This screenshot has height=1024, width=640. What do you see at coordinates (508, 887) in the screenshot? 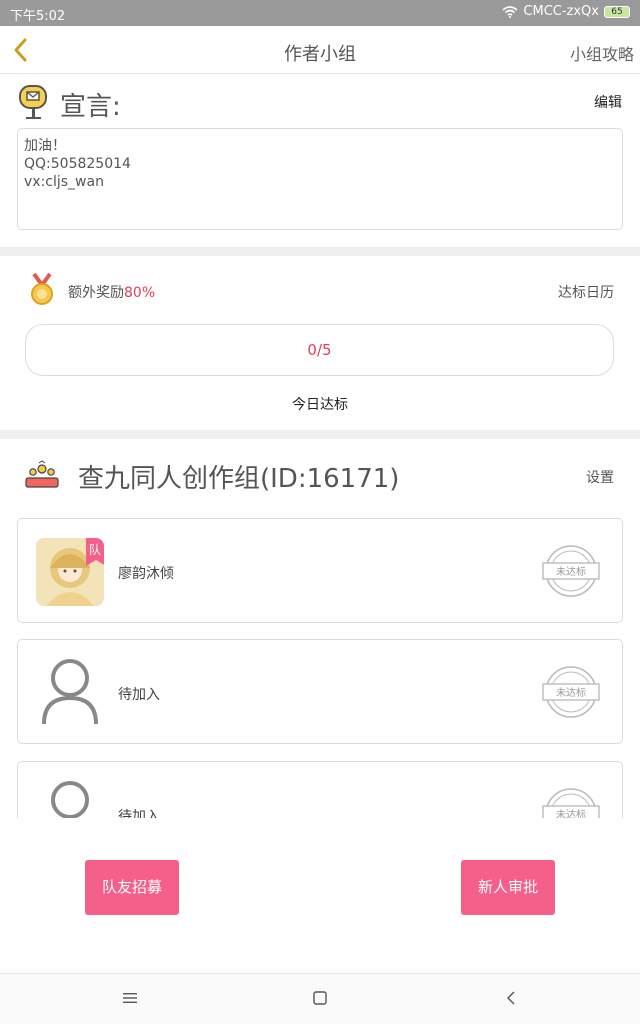
I see `approve-newcomers-button: 新人审批` at bounding box center [508, 887].